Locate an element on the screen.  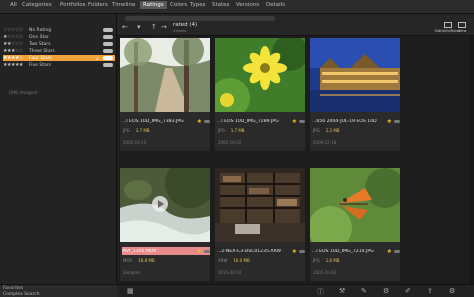
file-name-text: ...l EOS 10D_IMG_7383.JPG is located at coordinates (153, 121).